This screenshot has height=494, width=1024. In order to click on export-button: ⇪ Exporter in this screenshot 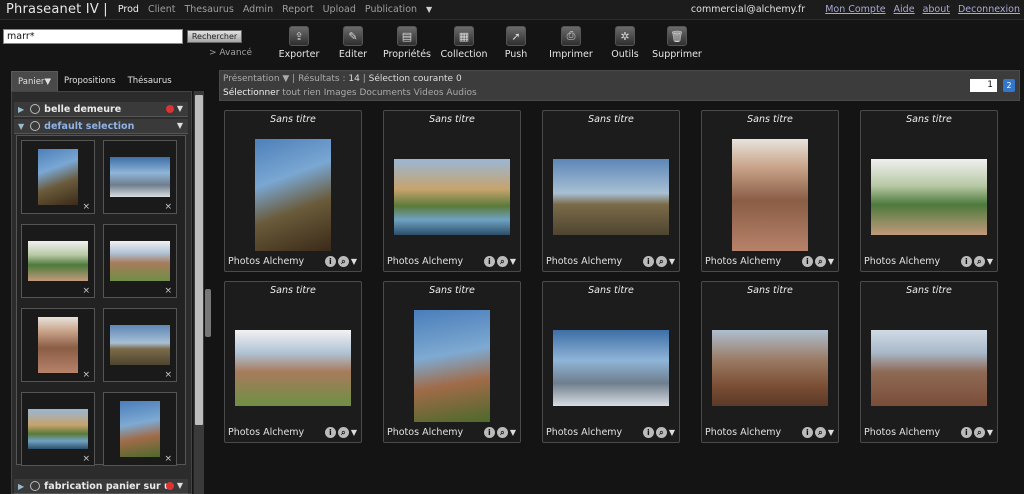, I will do `click(299, 43)`.